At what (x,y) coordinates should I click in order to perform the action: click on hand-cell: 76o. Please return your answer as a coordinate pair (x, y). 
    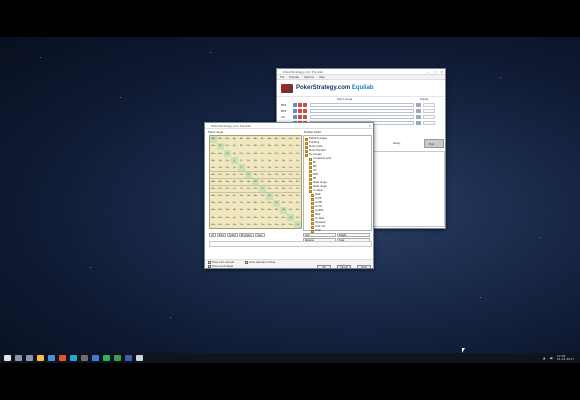
    Looking at the image, I should click on (262, 196).